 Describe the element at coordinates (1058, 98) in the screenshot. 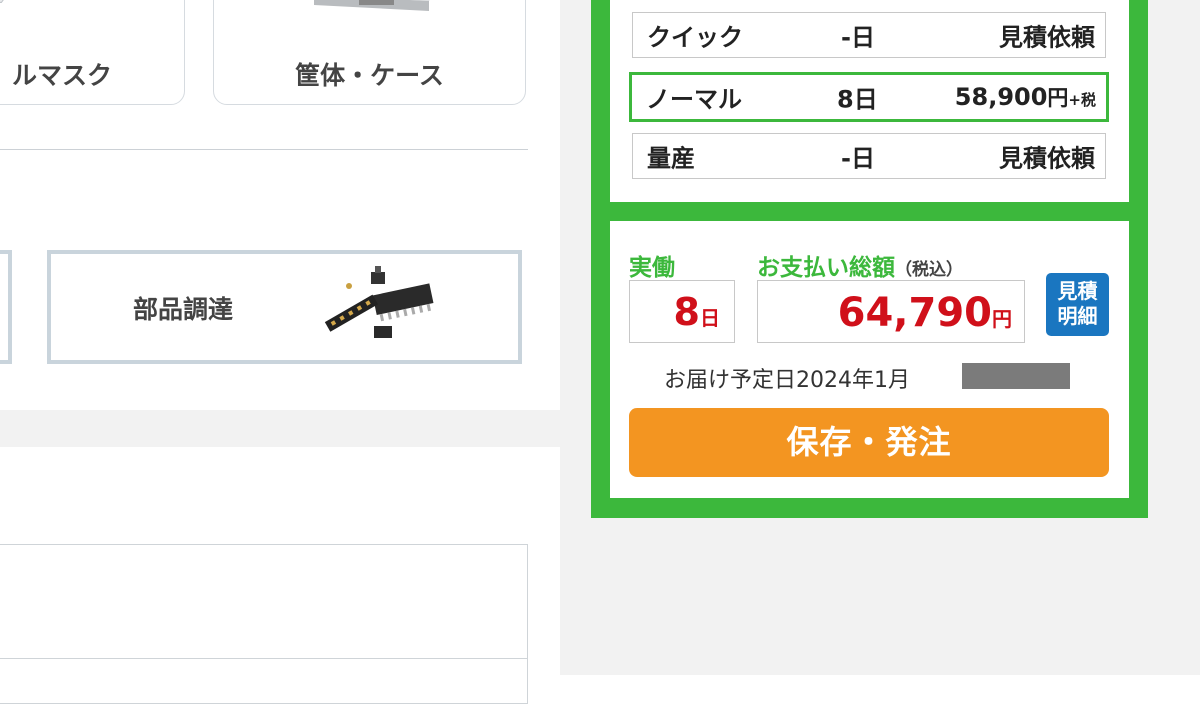

I see `price-unit: 円` at that location.